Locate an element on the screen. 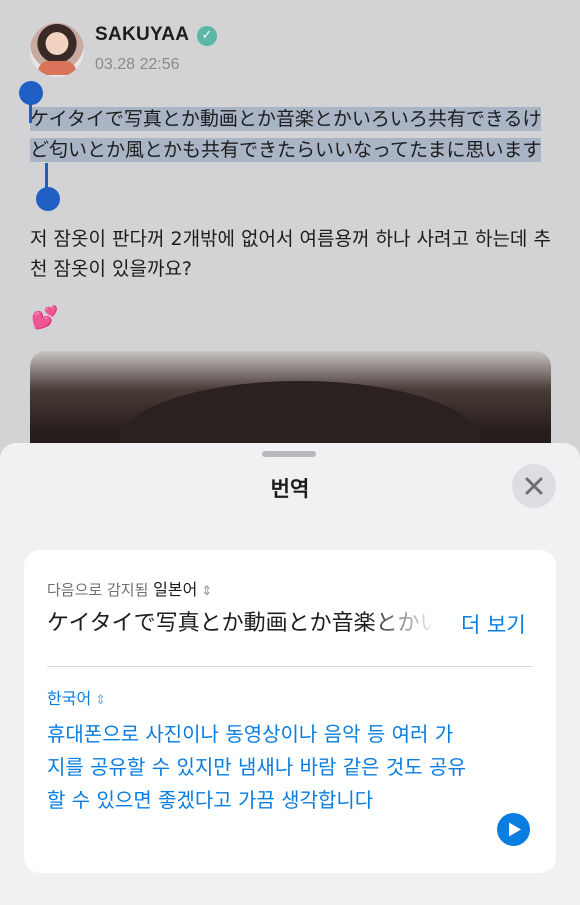 The height and width of the screenshot is (905, 580). sheet-title: 번역 is located at coordinates (290, 489).